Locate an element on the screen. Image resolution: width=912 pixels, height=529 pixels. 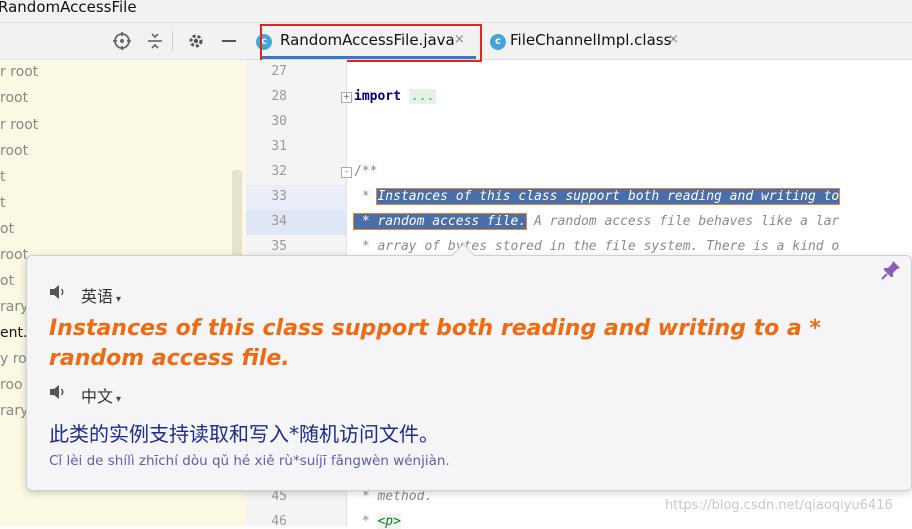
target-language-label: 中文 is located at coordinates (97, 396).